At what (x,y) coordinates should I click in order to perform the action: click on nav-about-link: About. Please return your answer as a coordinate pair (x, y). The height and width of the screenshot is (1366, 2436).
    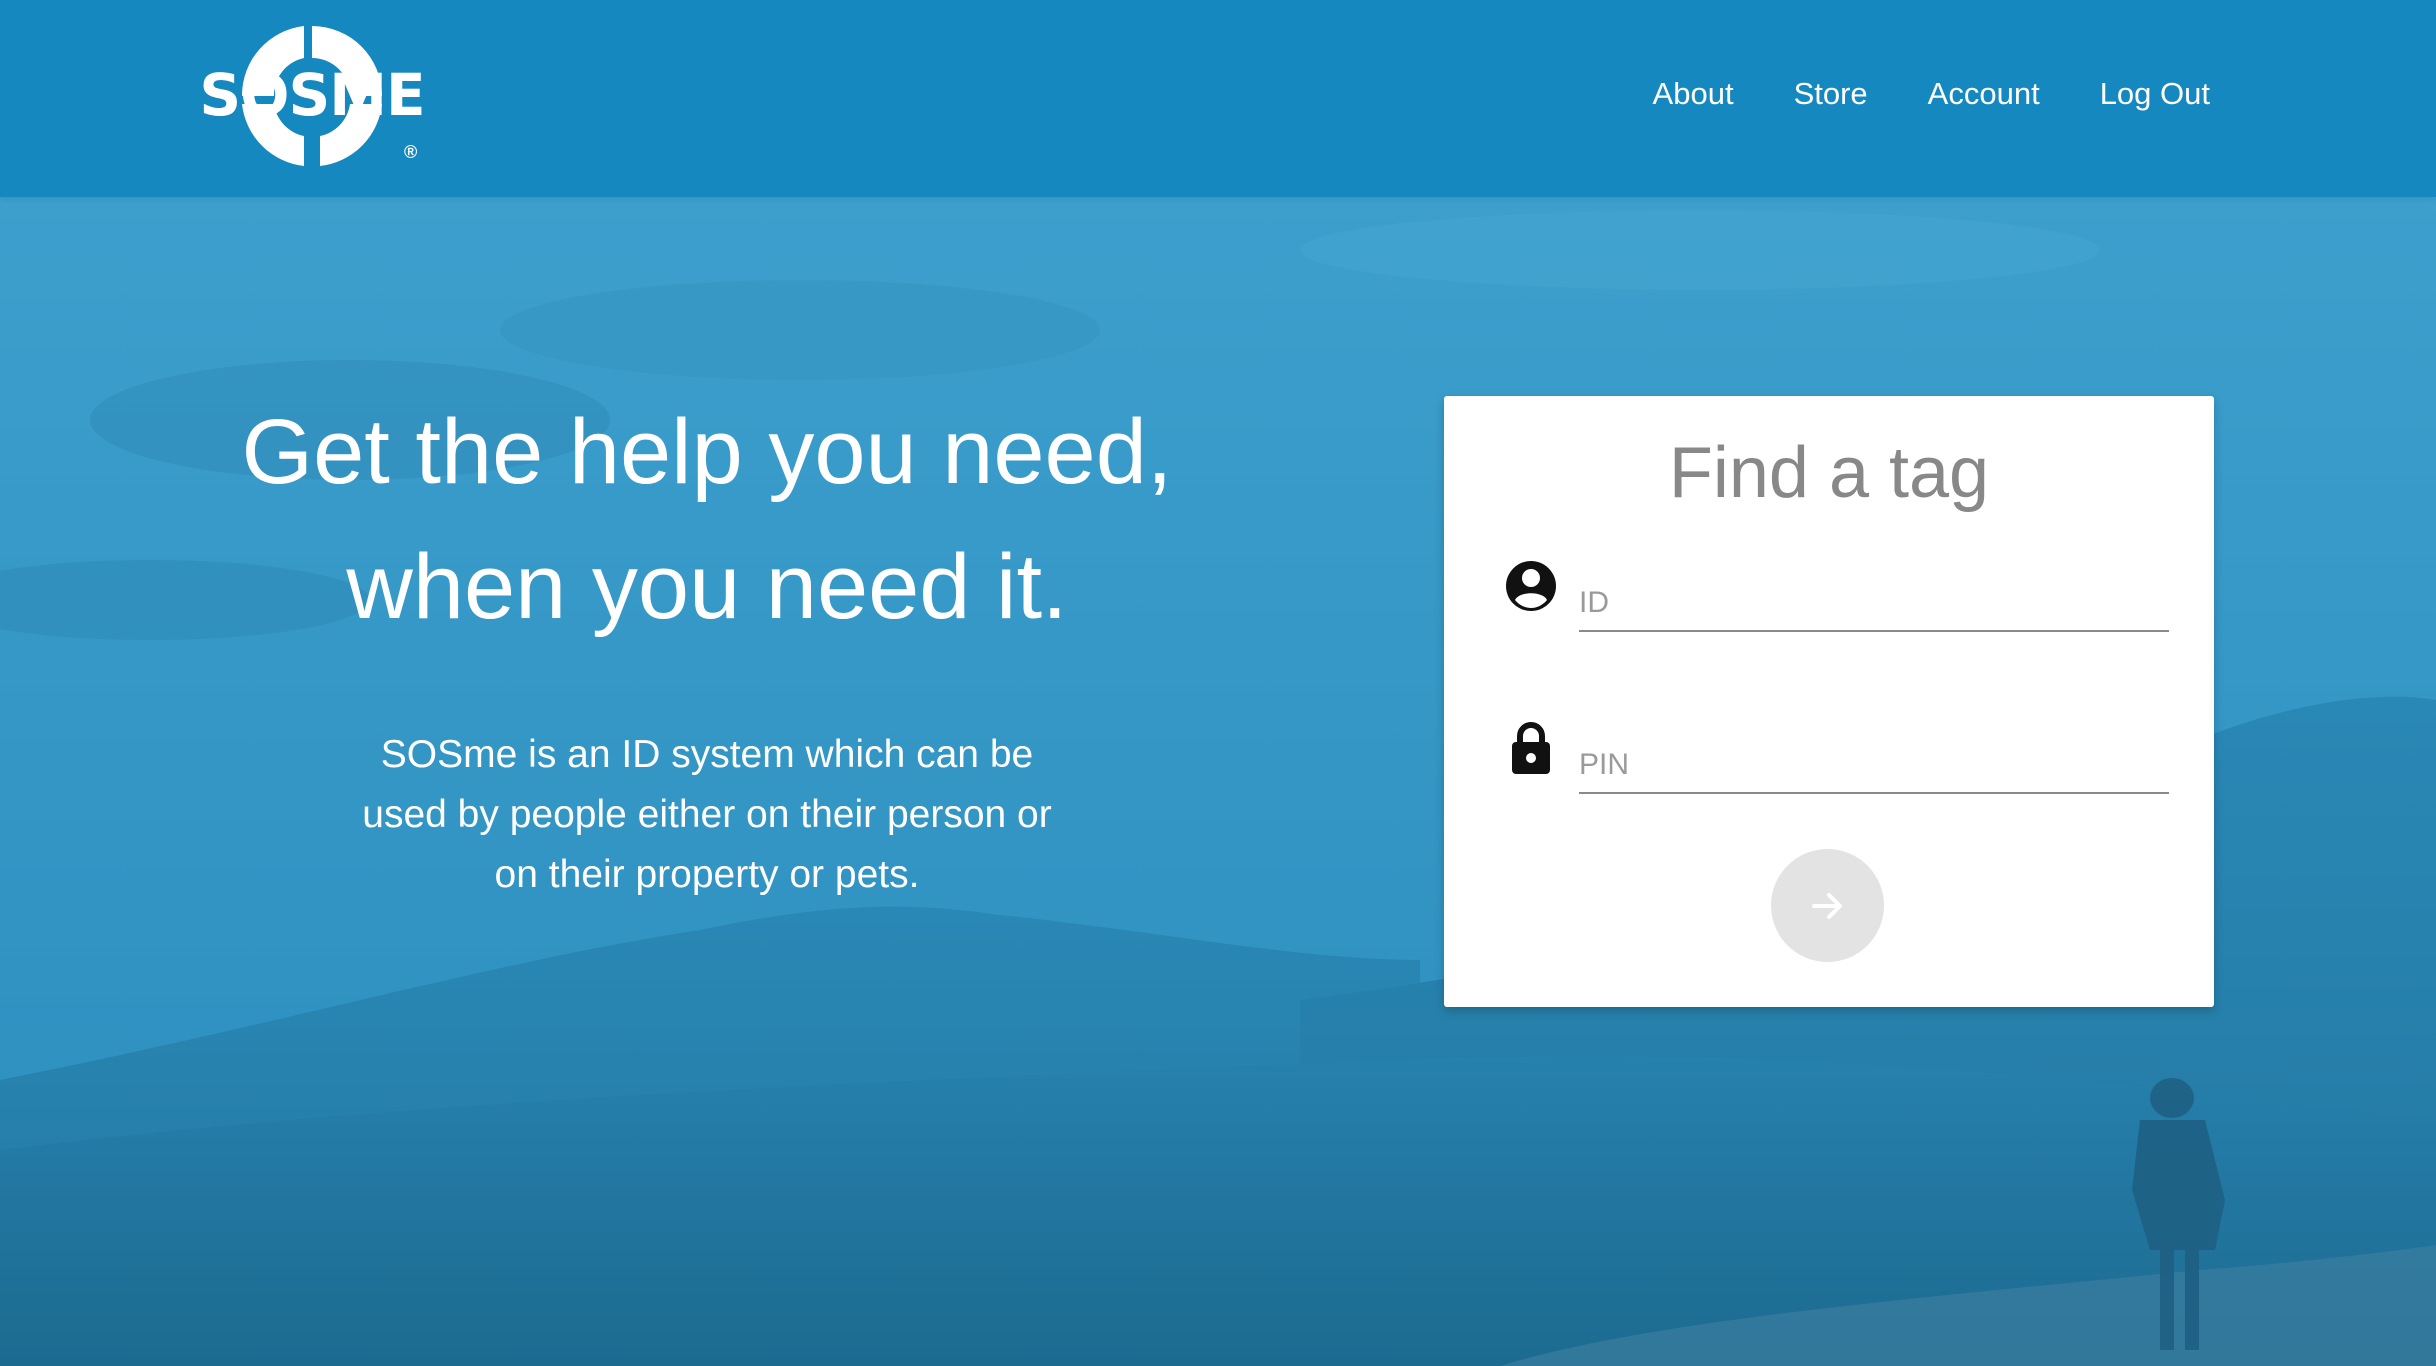
    Looking at the image, I should click on (1693, 94).